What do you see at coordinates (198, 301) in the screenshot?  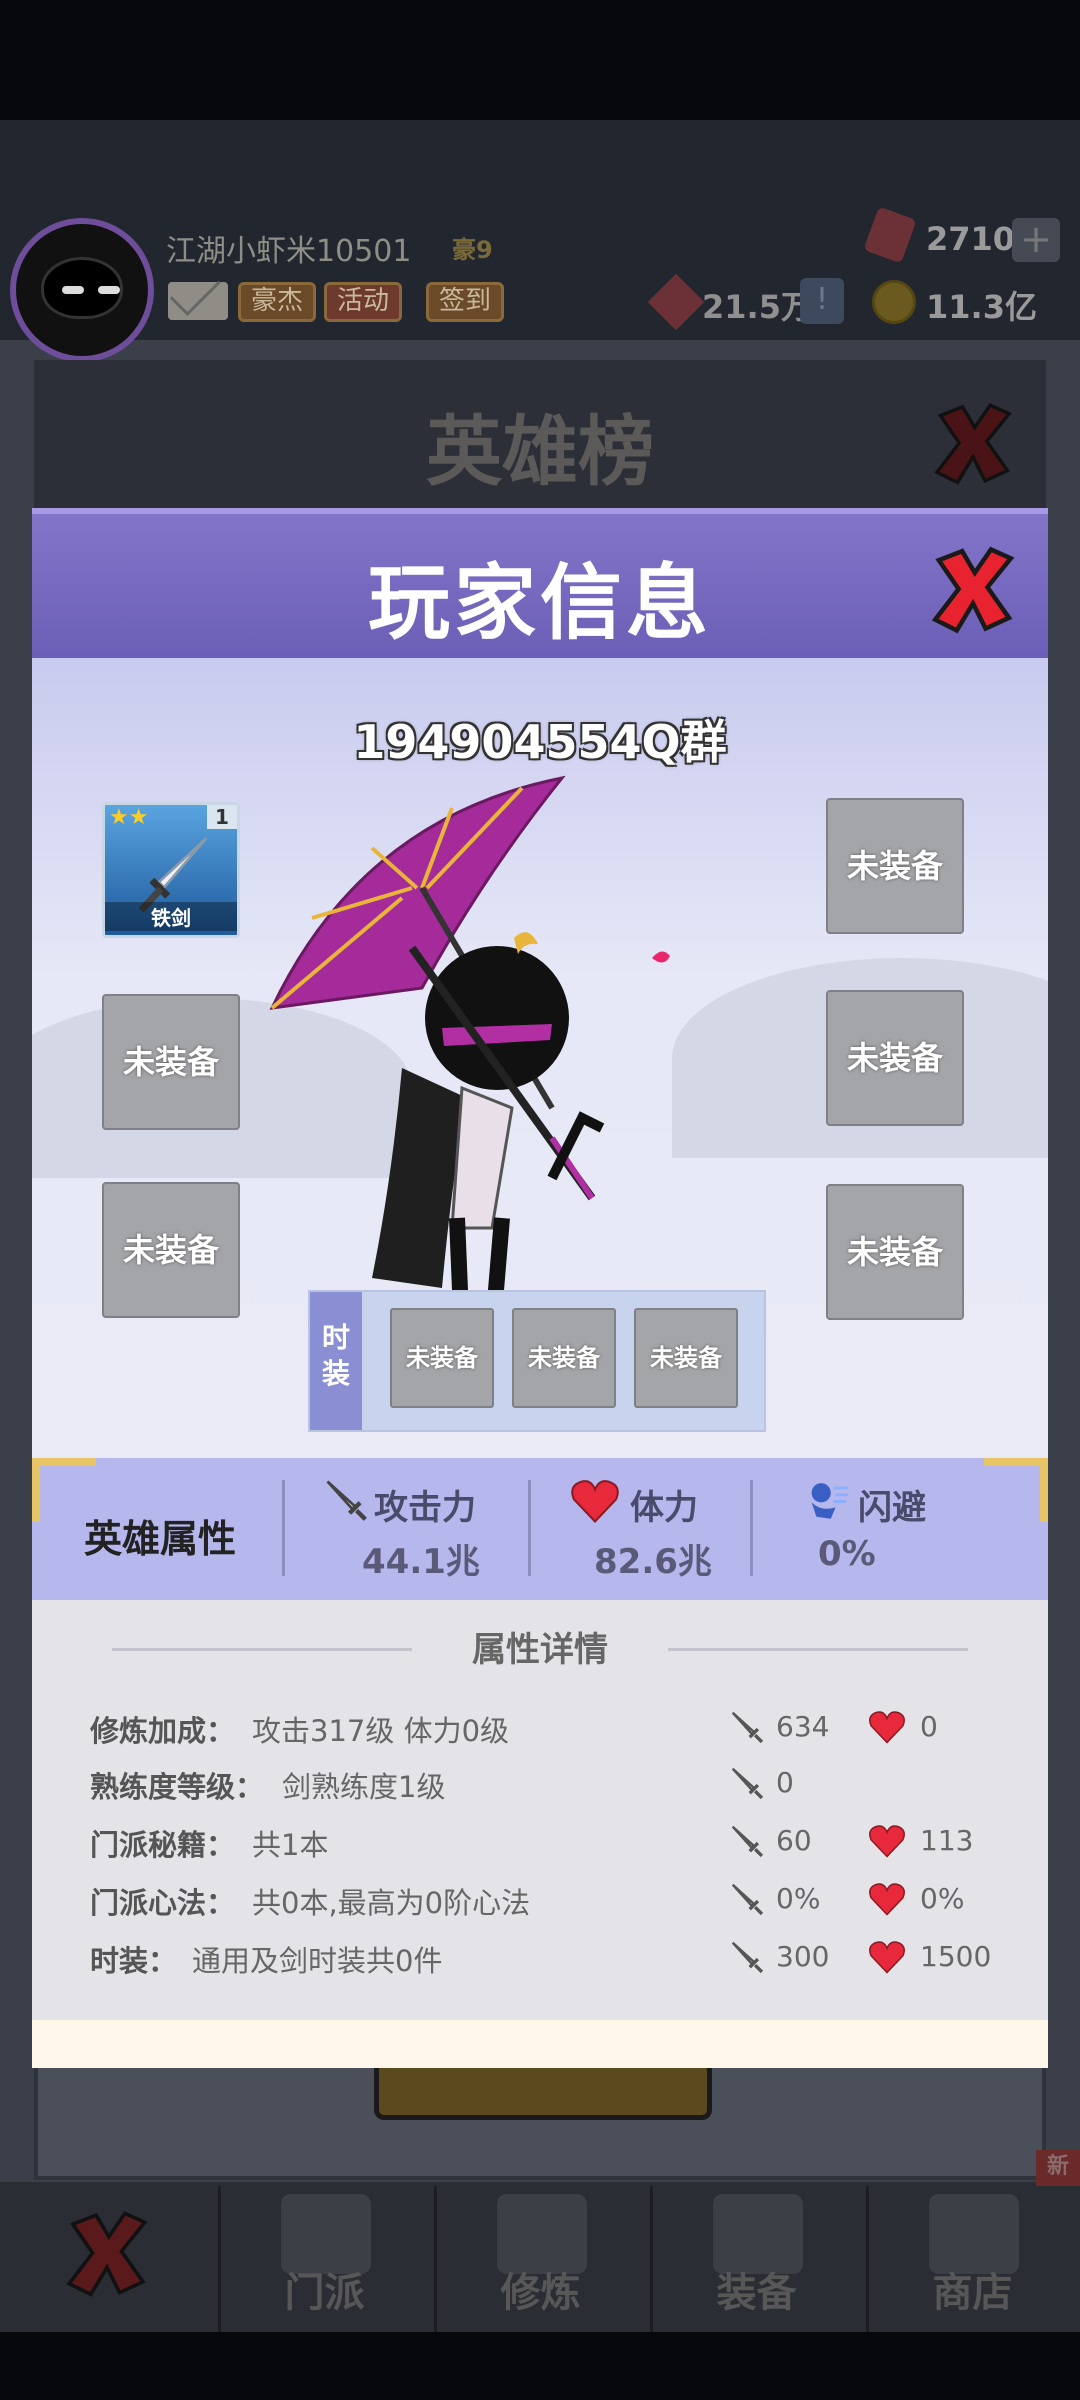 I see `mail-icon` at bounding box center [198, 301].